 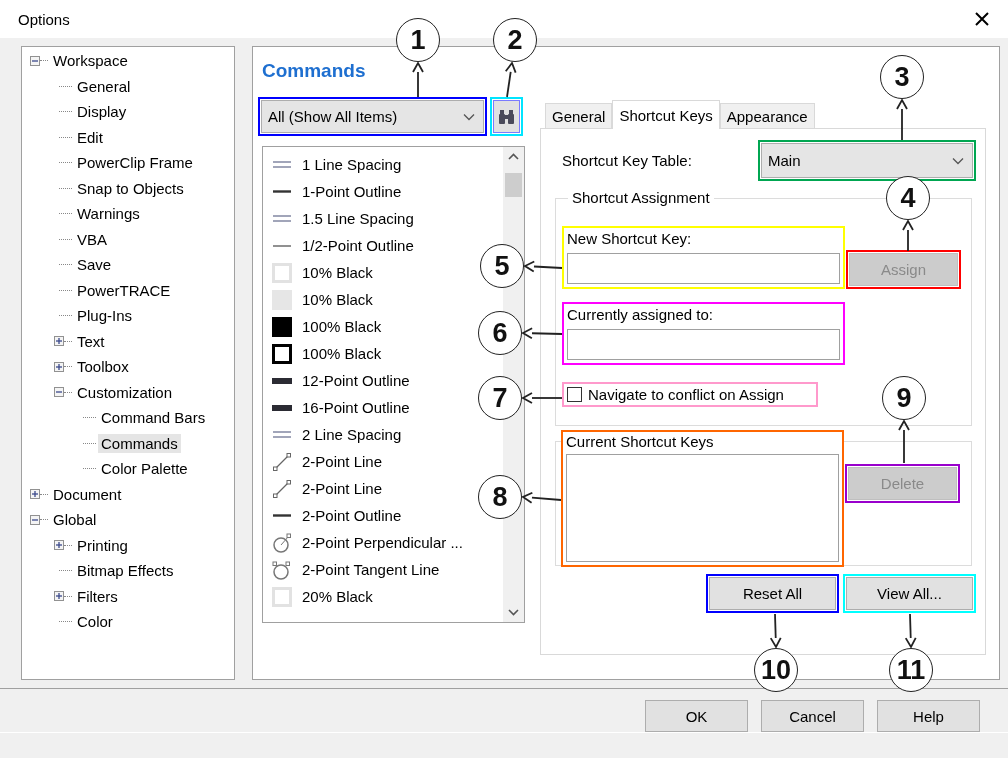 What do you see at coordinates (105, 316) in the screenshot?
I see `tree-item: Plug-Ins` at bounding box center [105, 316].